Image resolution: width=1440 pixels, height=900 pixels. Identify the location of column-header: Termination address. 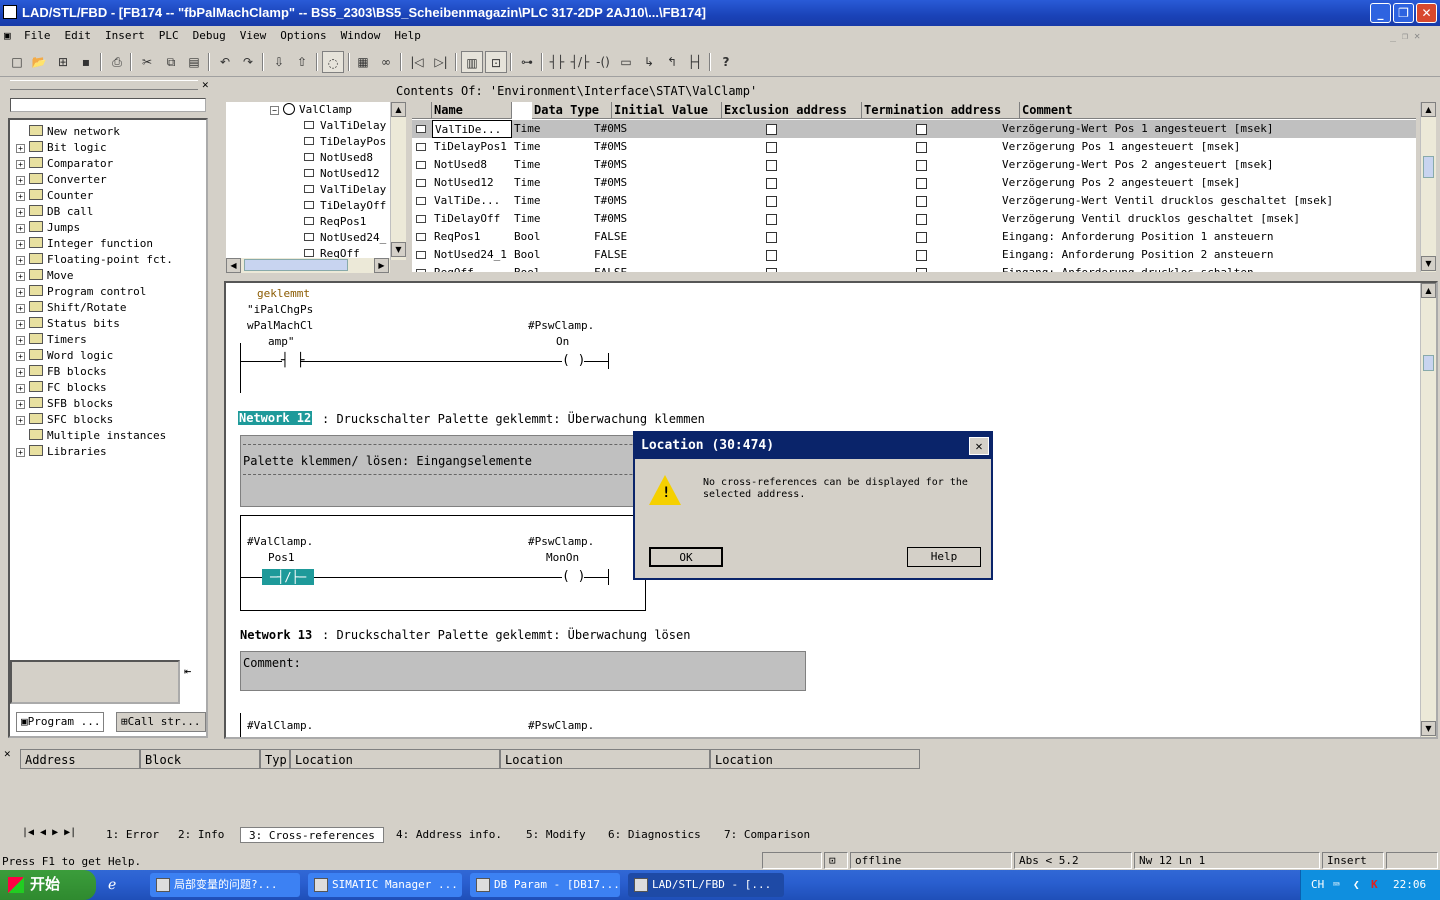
(941, 110).